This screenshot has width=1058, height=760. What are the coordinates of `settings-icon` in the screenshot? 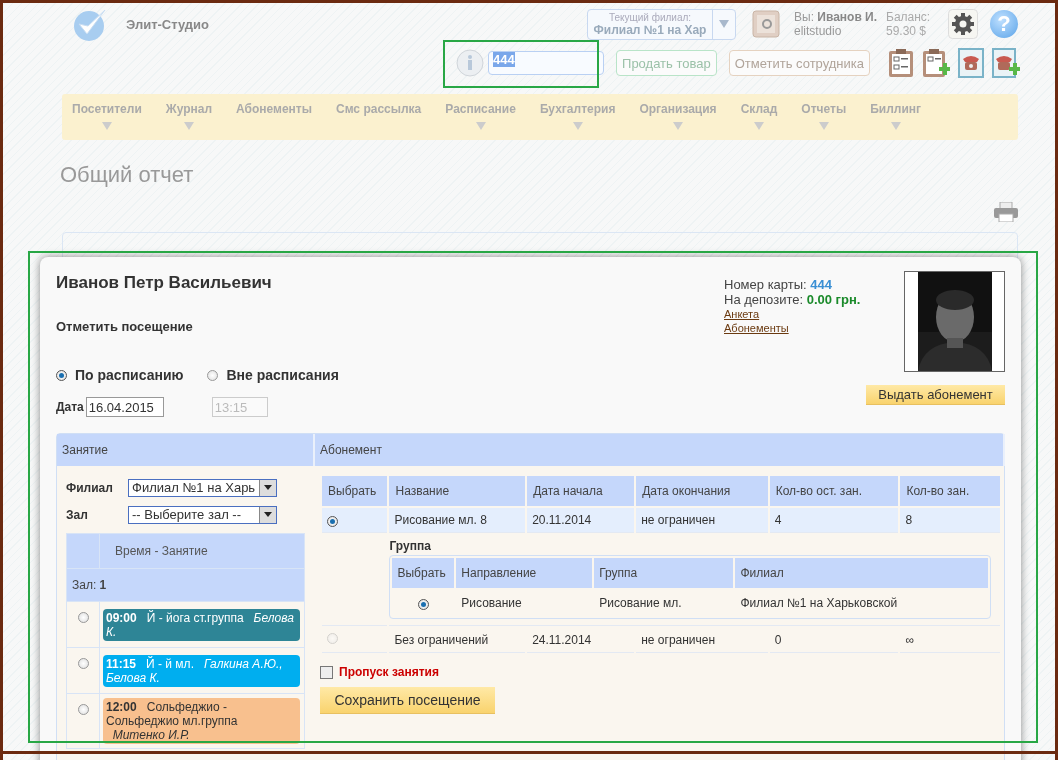 It's located at (963, 24).